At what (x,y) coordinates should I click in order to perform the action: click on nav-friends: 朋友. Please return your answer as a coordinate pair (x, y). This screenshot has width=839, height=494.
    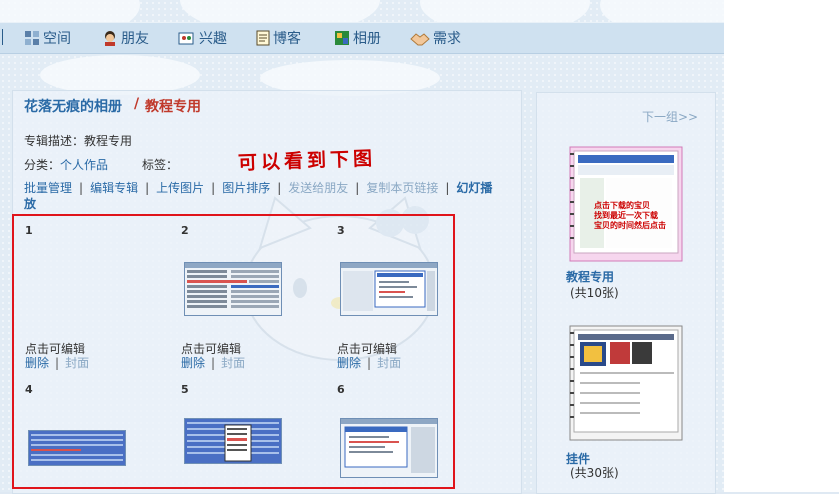
    Looking at the image, I should click on (125, 38).